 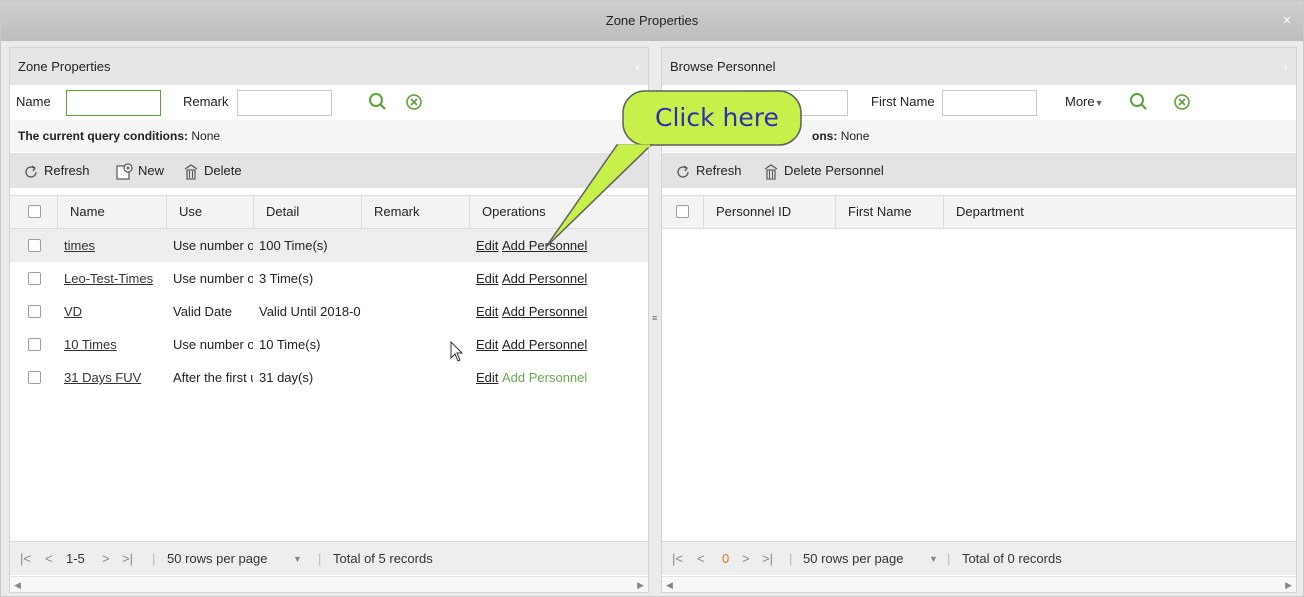 I want to click on zone-detail: Valid Until 2018-0, so click(x=310, y=311).